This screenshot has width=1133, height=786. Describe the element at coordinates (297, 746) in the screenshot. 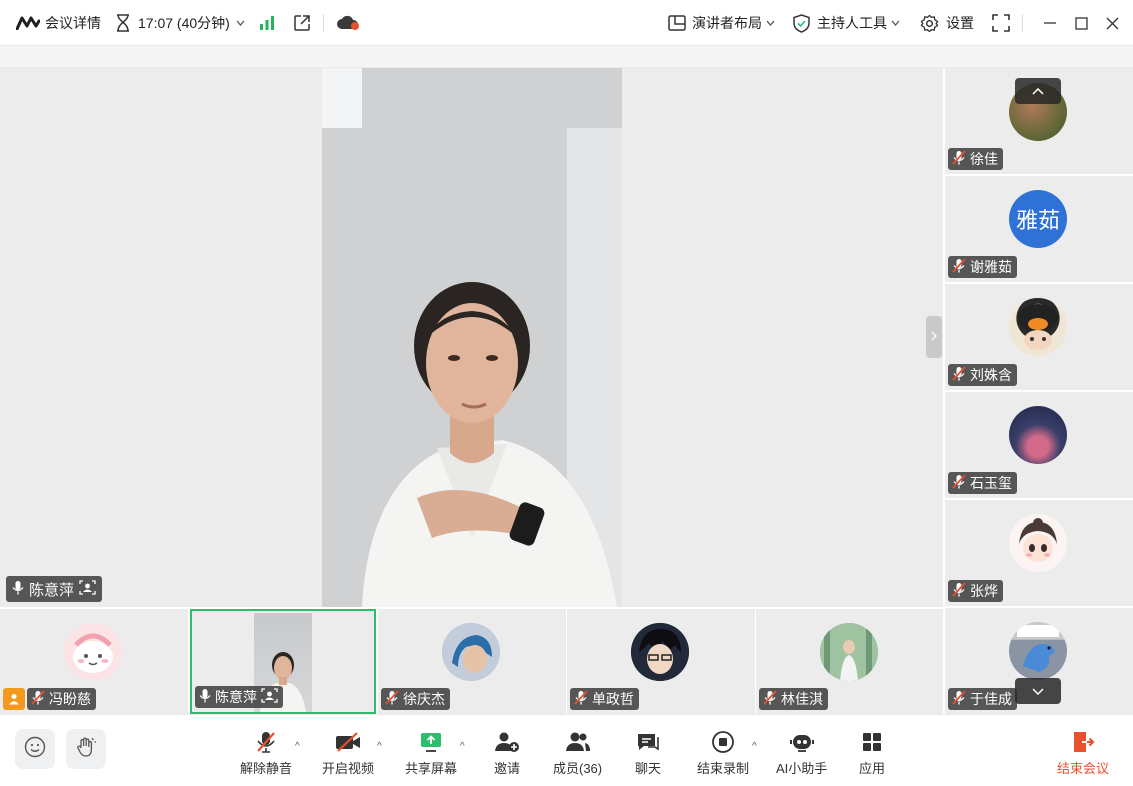

I see `audio-options-caret-icon: ^` at that location.